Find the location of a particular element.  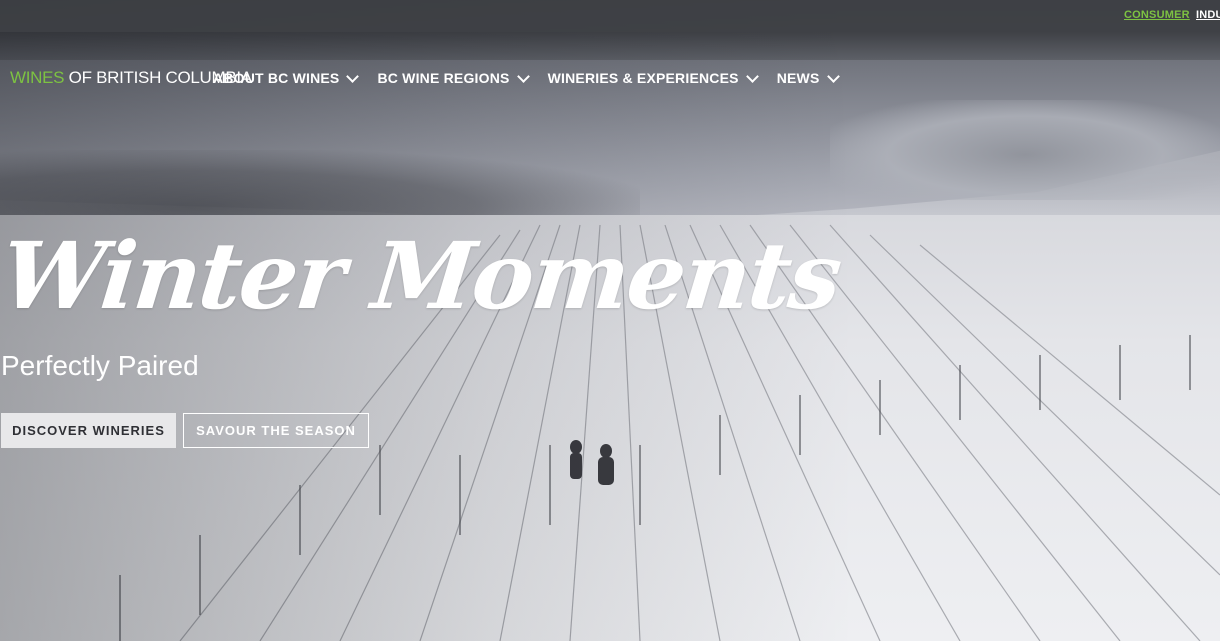

consumer-link: CONSUMER is located at coordinates (1157, 15).